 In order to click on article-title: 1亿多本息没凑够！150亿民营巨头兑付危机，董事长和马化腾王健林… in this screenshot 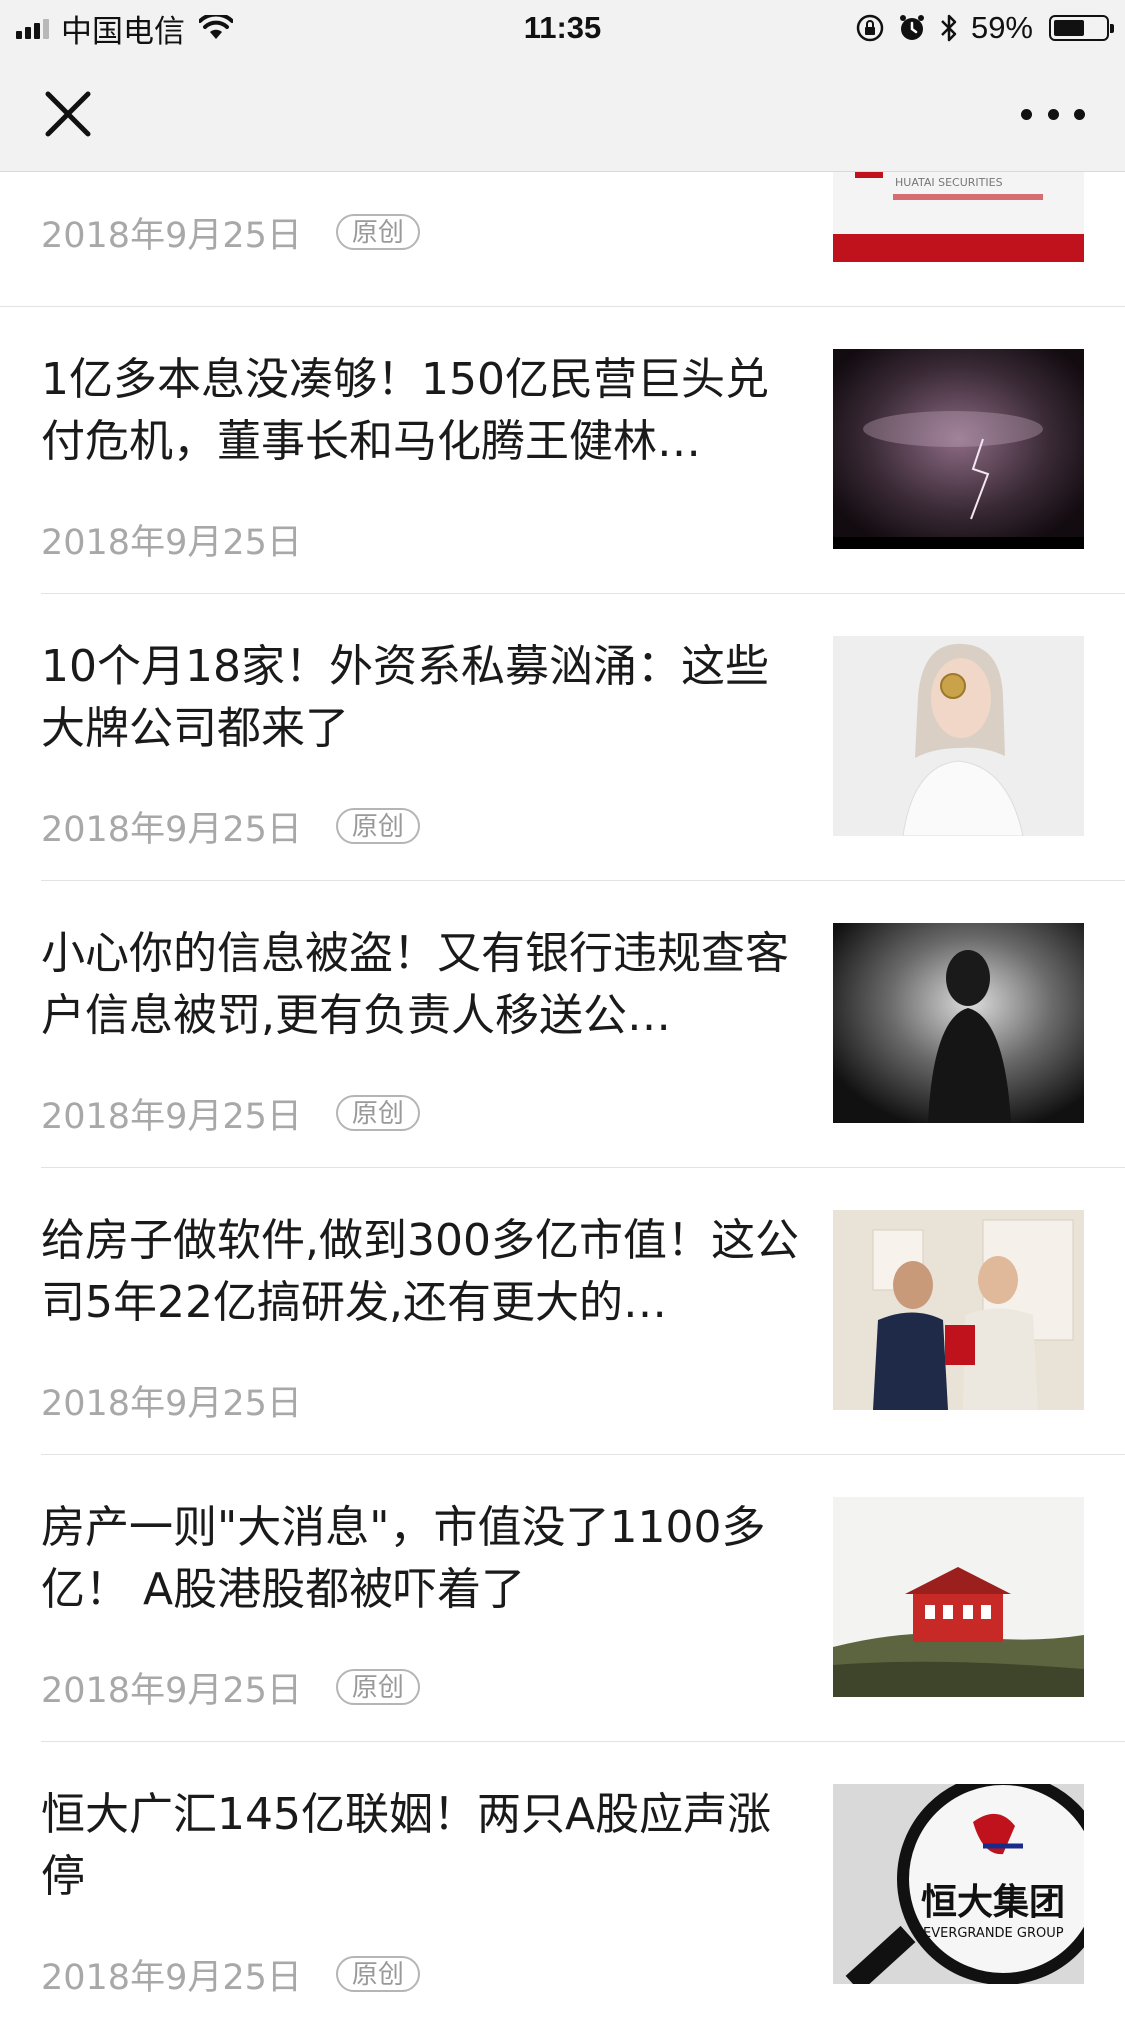, I will do `click(405, 410)`.